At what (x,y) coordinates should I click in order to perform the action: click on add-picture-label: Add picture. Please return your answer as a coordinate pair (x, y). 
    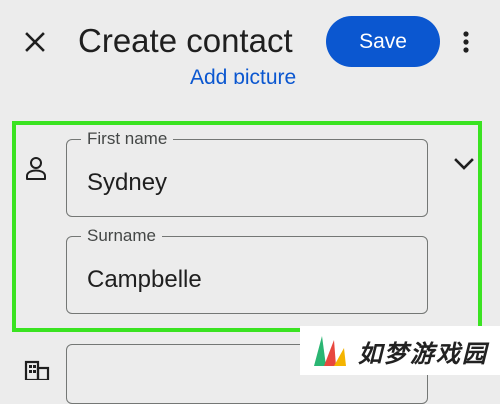
    Looking at the image, I should click on (243, 75).